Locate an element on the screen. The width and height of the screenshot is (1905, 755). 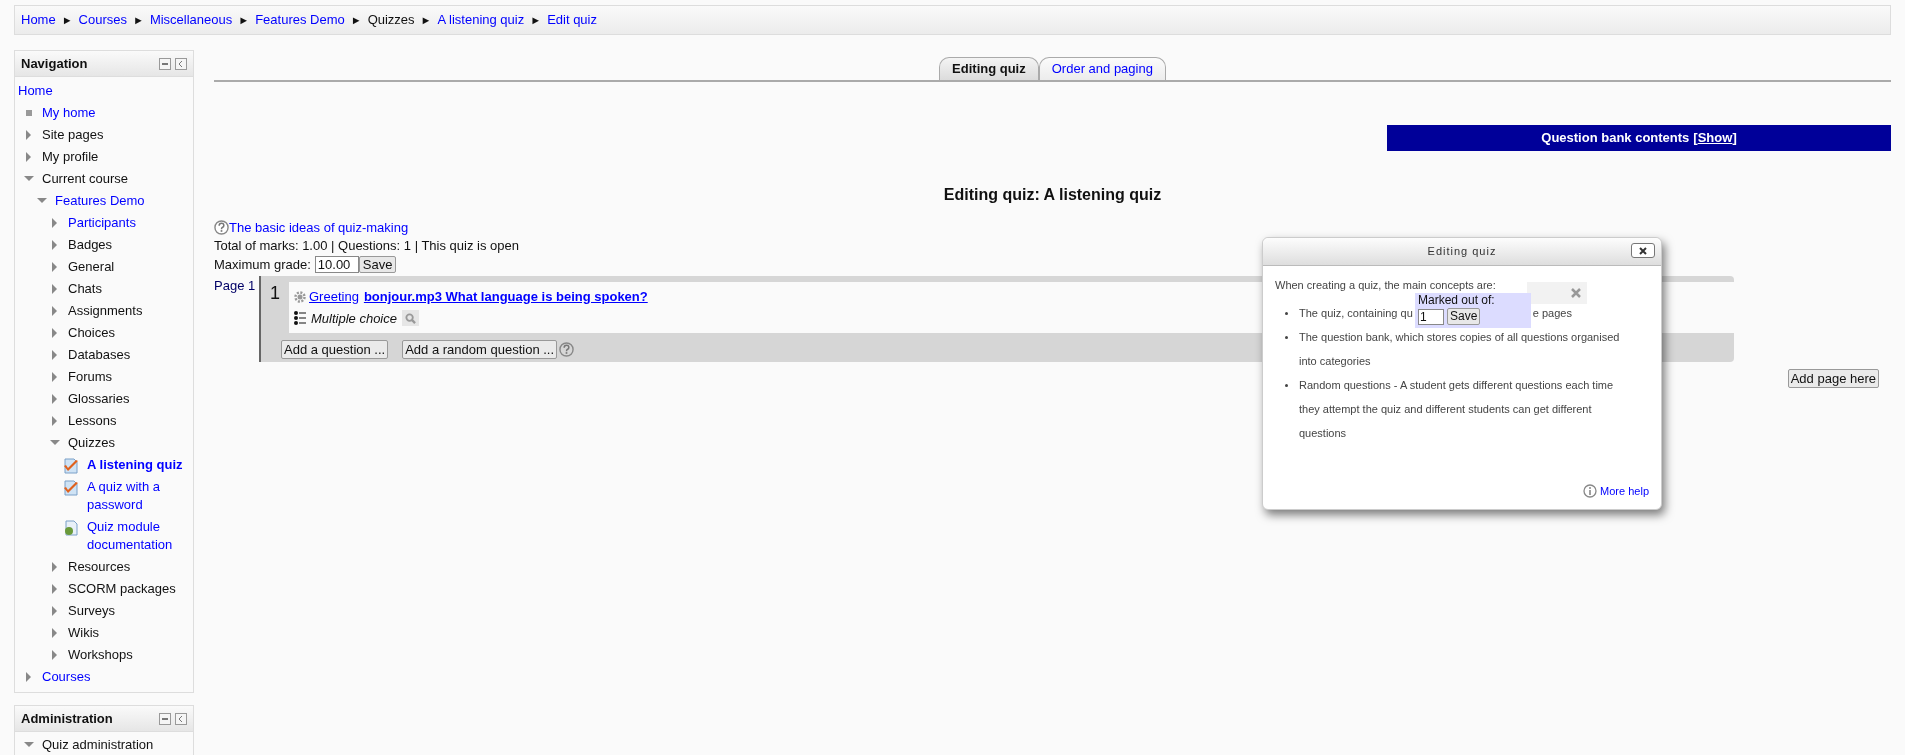
nav-item: Participants is located at coordinates (102, 223).